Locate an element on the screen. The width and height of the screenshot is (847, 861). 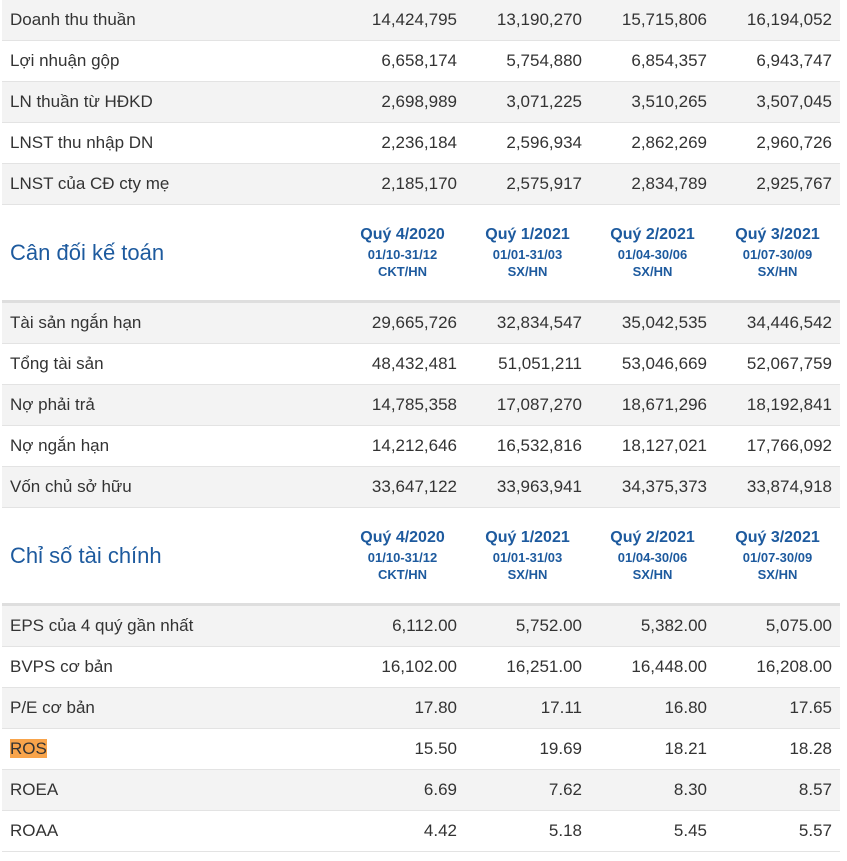
cell-value: 3,071,225 is located at coordinates (527, 102).